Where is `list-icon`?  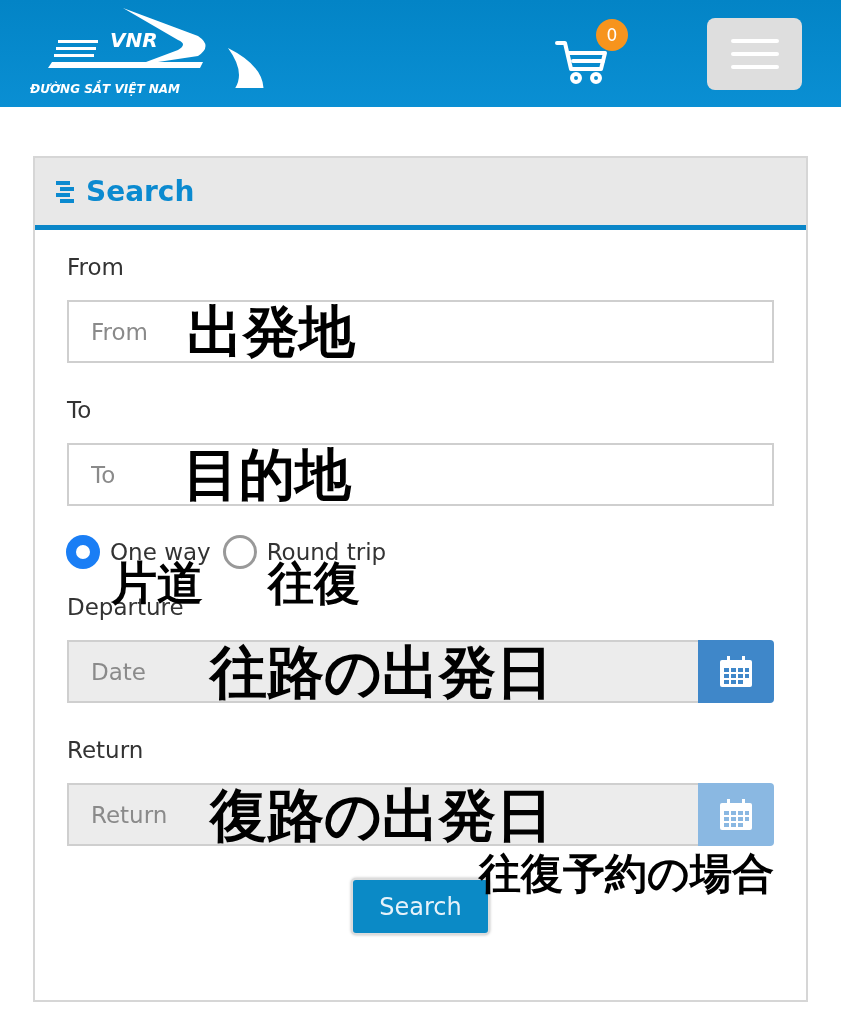
list-icon is located at coordinates (65, 191).